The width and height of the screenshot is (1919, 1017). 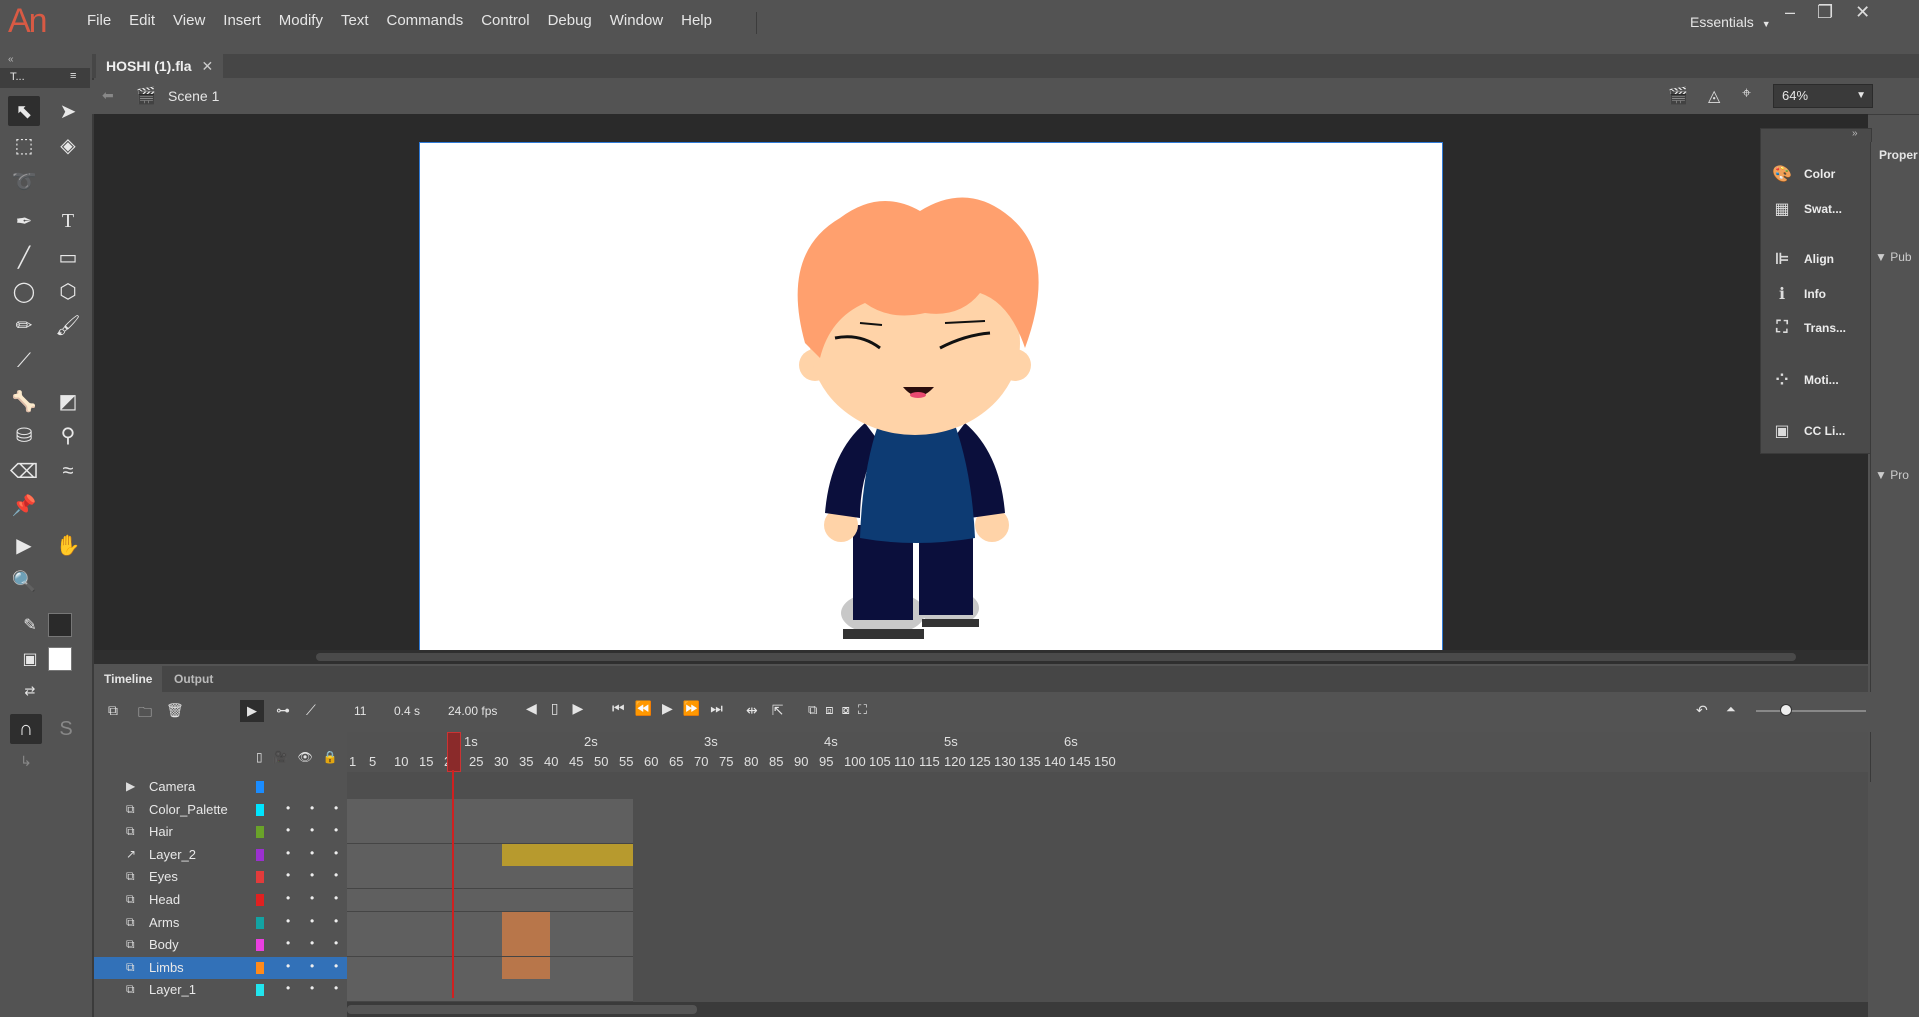 I want to click on layer-row: ▶ Camera, so click(x=220, y=787).